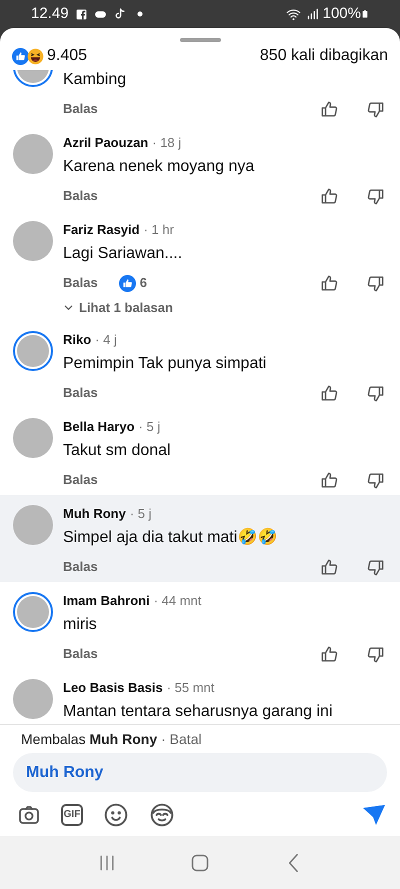 This screenshot has height=889, width=400. I want to click on view-replies-link: Lihat 1 balasan, so click(225, 307).